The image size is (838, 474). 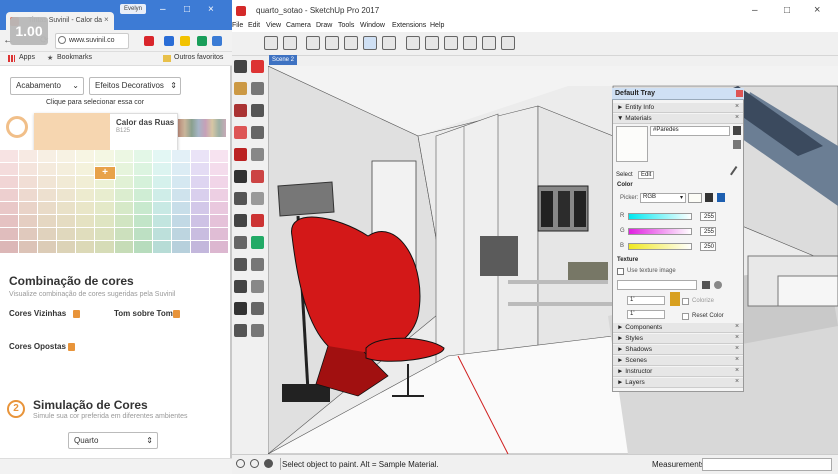 I want to click on link-aspect-icon, so click(x=675, y=299).